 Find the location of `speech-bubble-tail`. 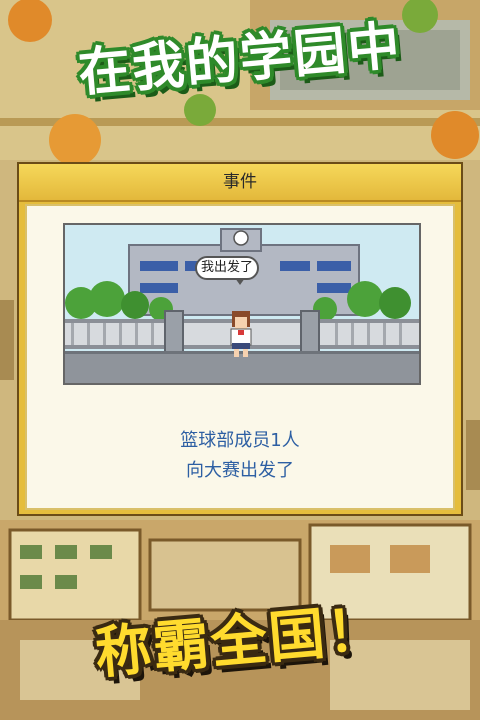

speech-bubble-tail is located at coordinates (240, 281).